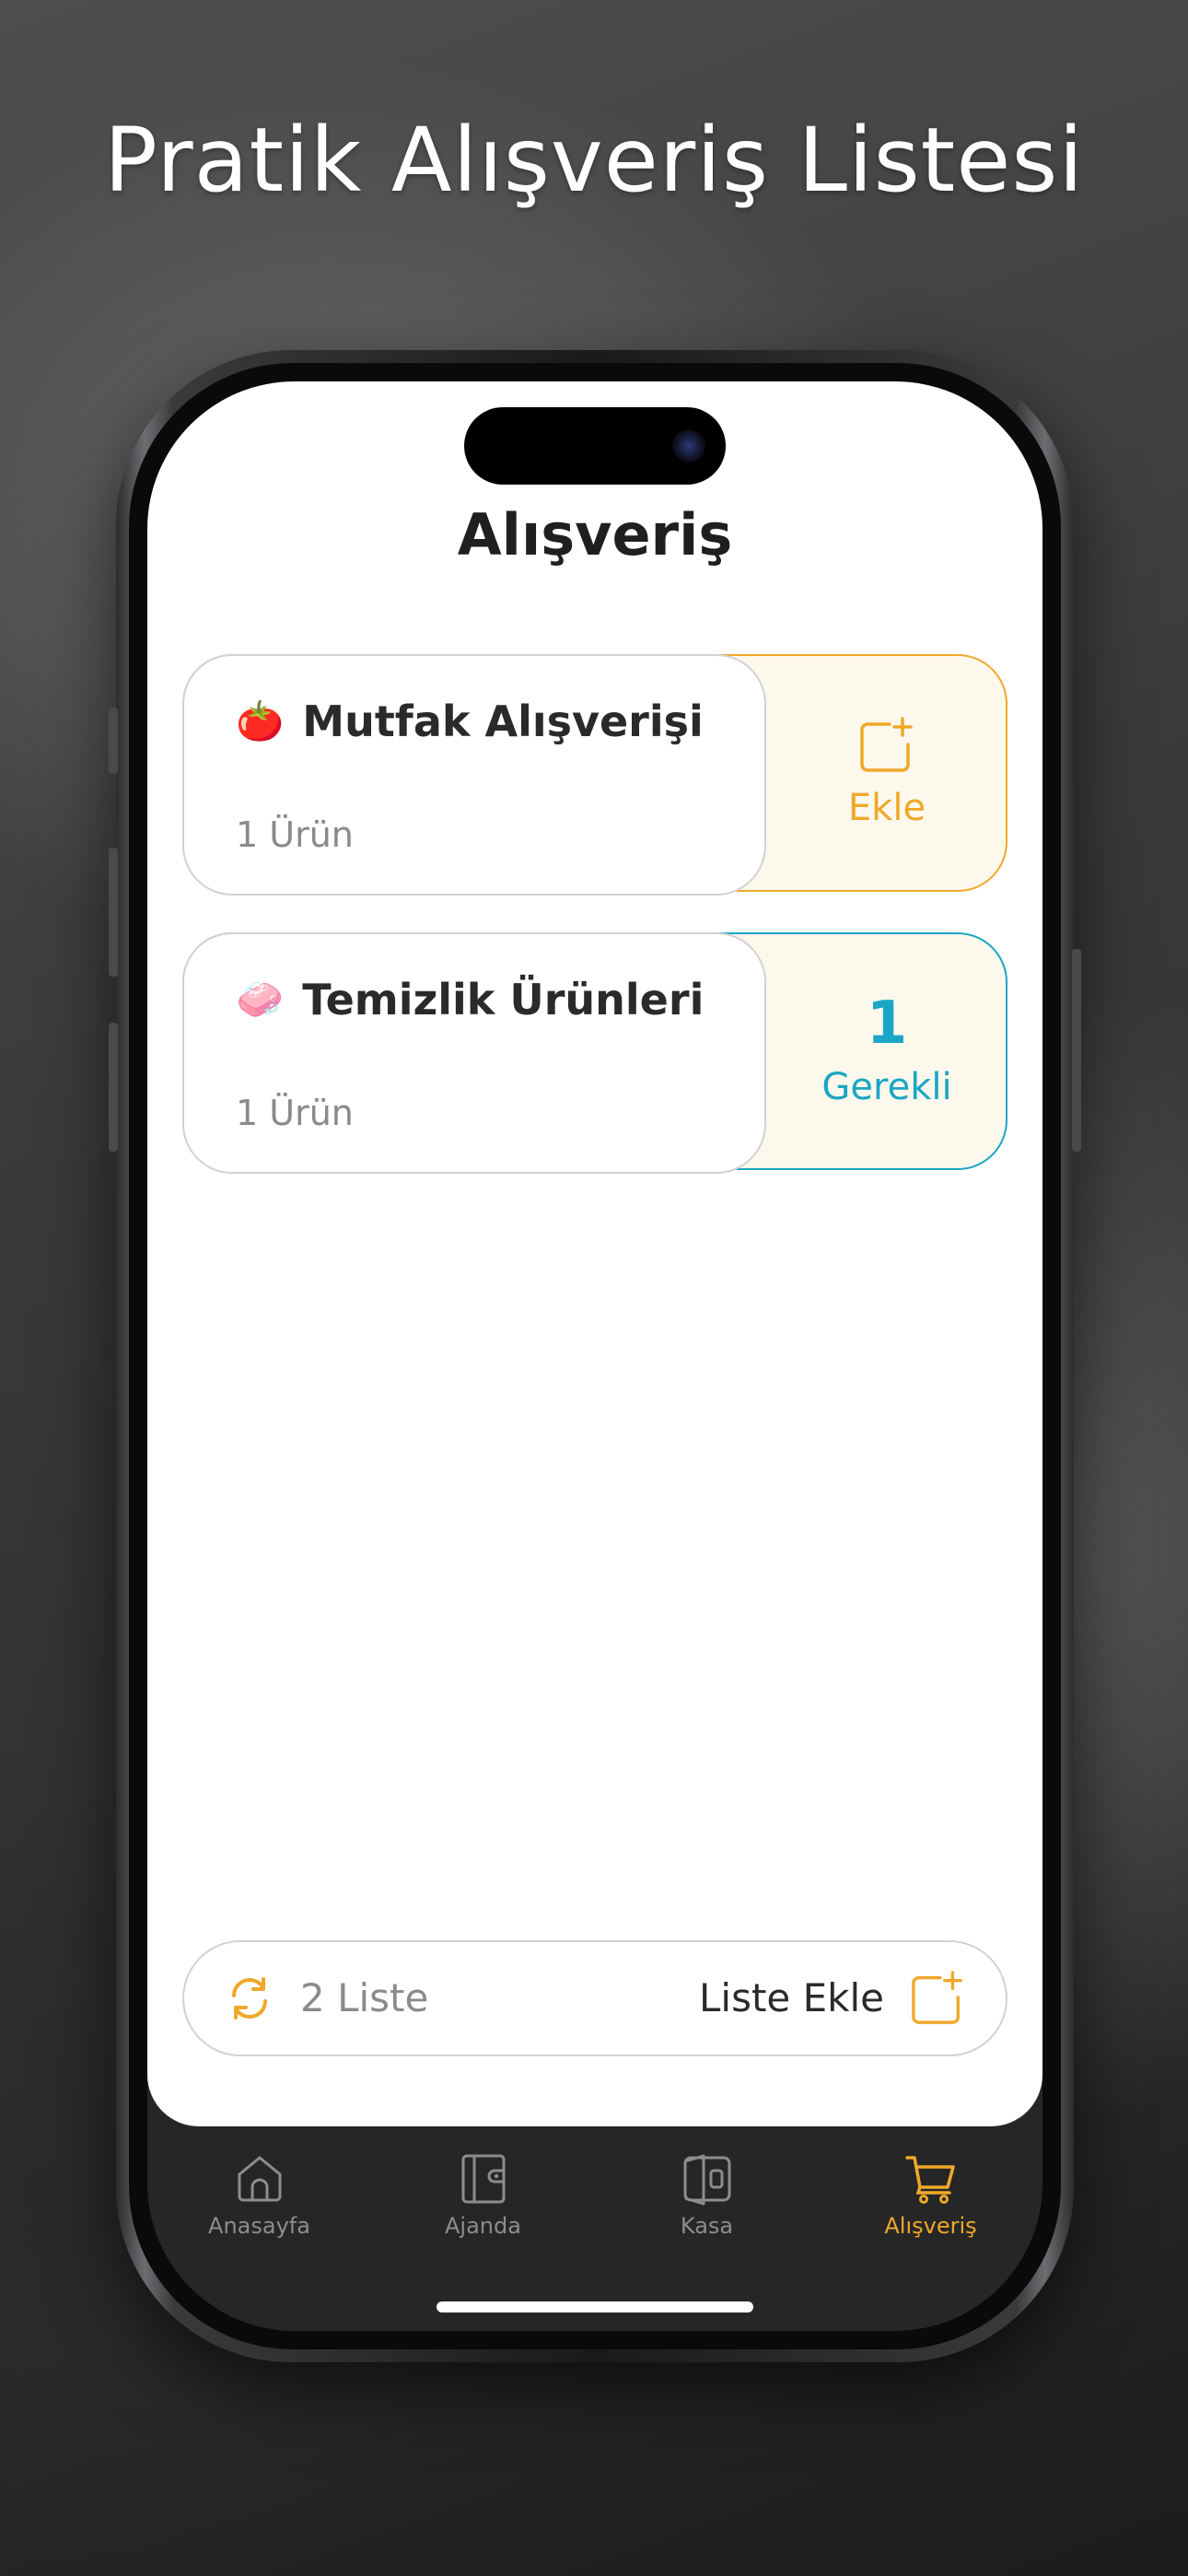 Image resolution: width=1188 pixels, height=2576 pixels. I want to click on list-summary-bar: 2 Liste Liste Ekle, so click(594, 1998).